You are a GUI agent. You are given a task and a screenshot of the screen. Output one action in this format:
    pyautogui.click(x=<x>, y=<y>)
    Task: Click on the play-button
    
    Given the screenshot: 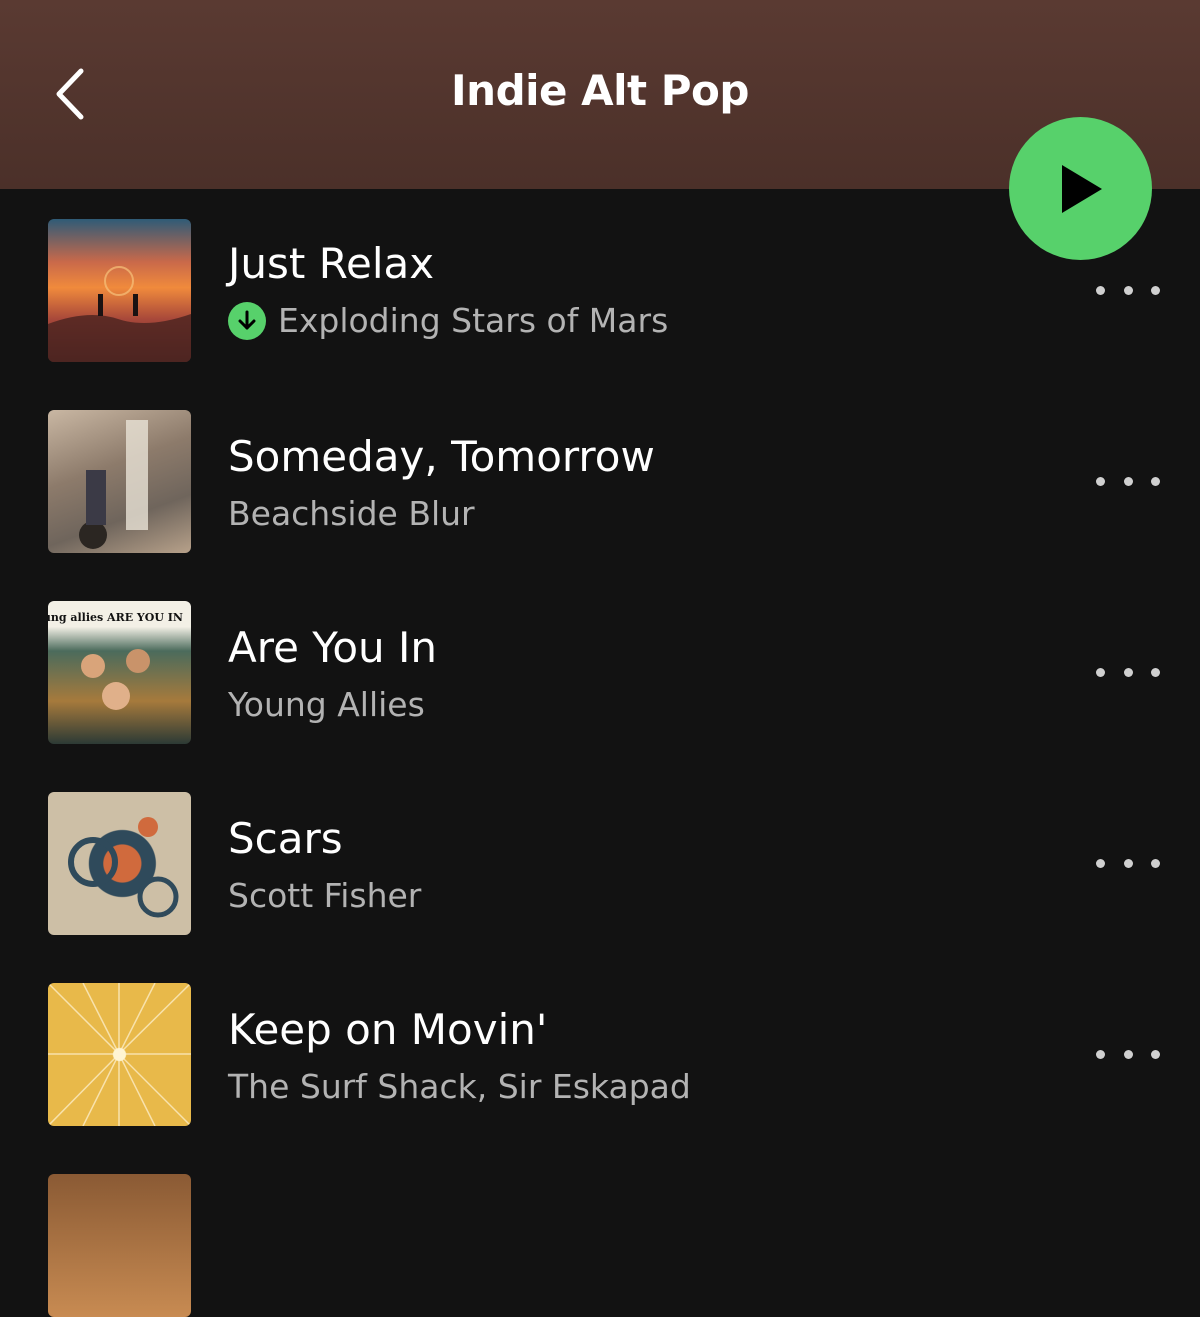 What is the action you would take?
    pyautogui.click(x=1080, y=188)
    